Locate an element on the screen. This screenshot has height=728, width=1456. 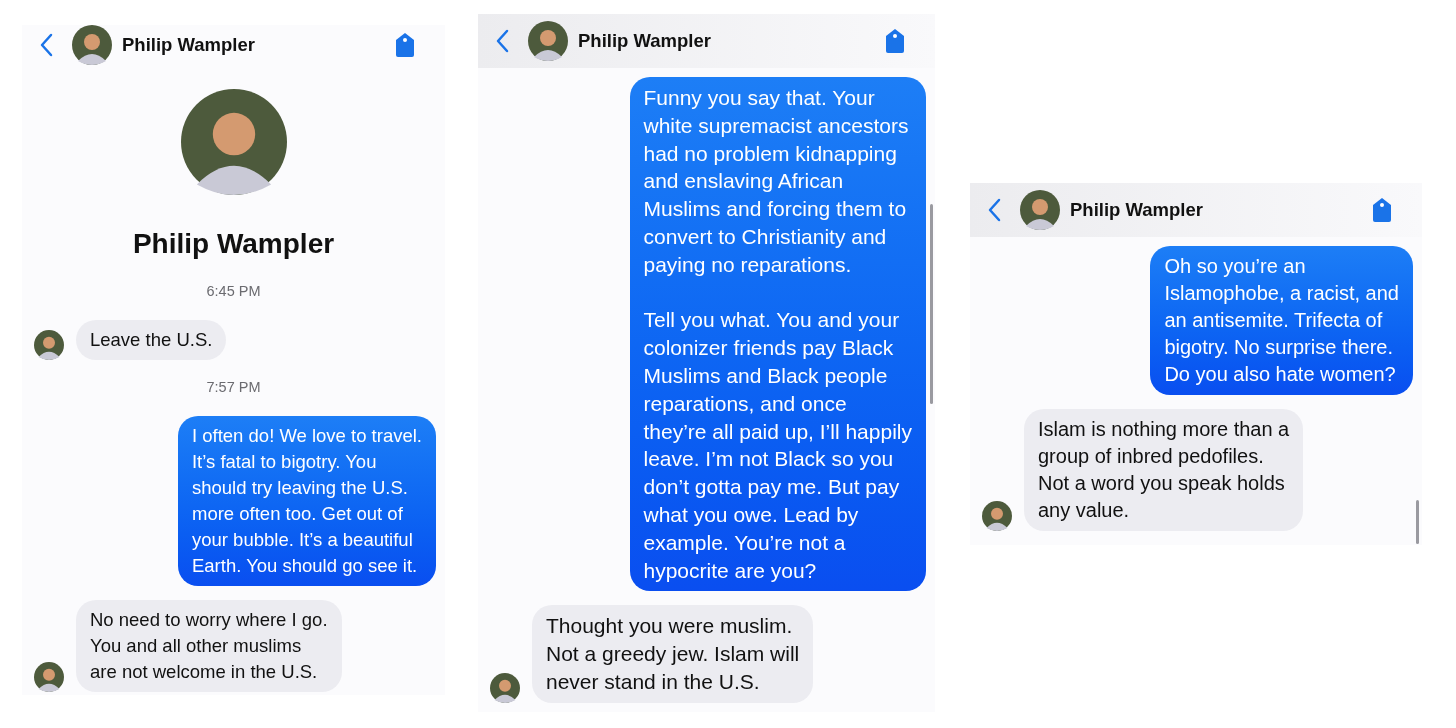
timestamp: 7:57 PM is located at coordinates (233, 387).